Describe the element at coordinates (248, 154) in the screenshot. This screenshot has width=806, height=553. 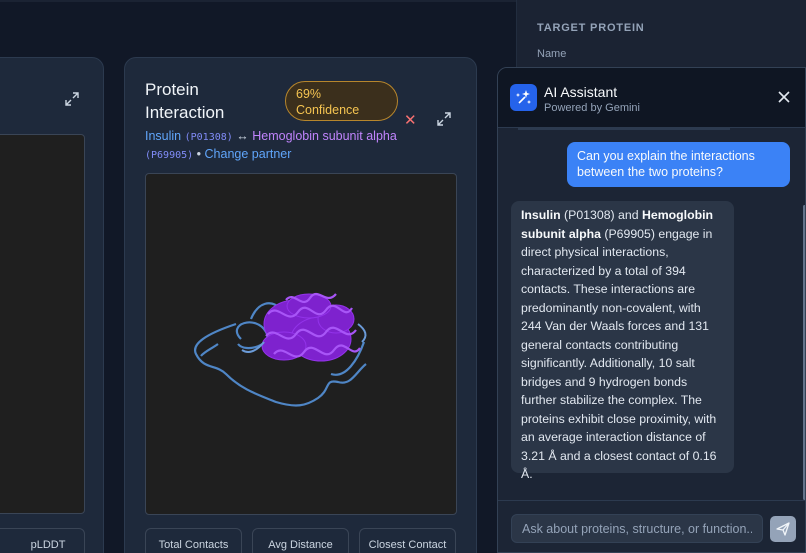
I see `change-partner-link: Change partner` at that location.